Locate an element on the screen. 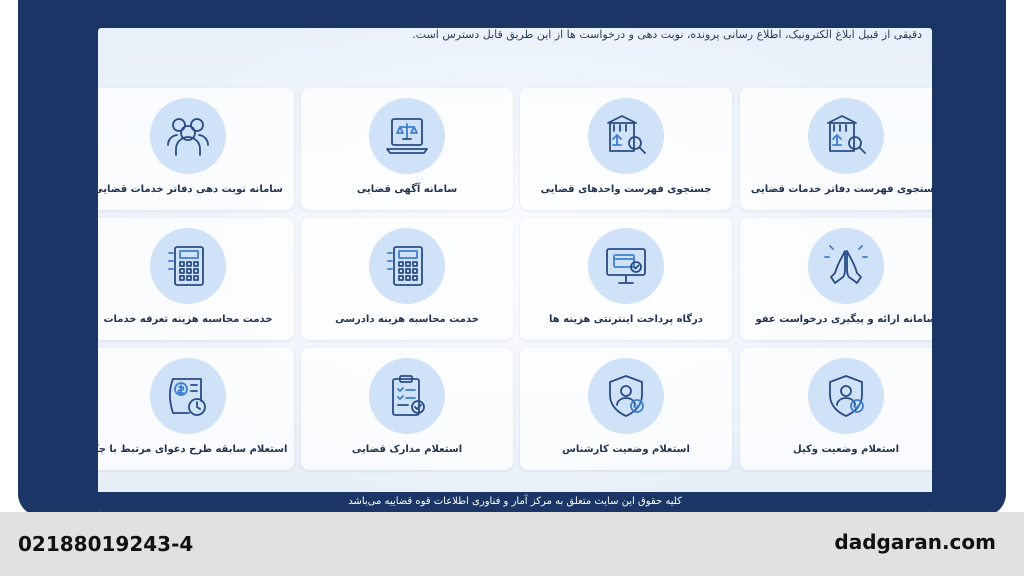 This screenshot has height=576, width=1024. service-card-expert-status: استعلام وضعیت کارشناس is located at coordinates (626, 409).